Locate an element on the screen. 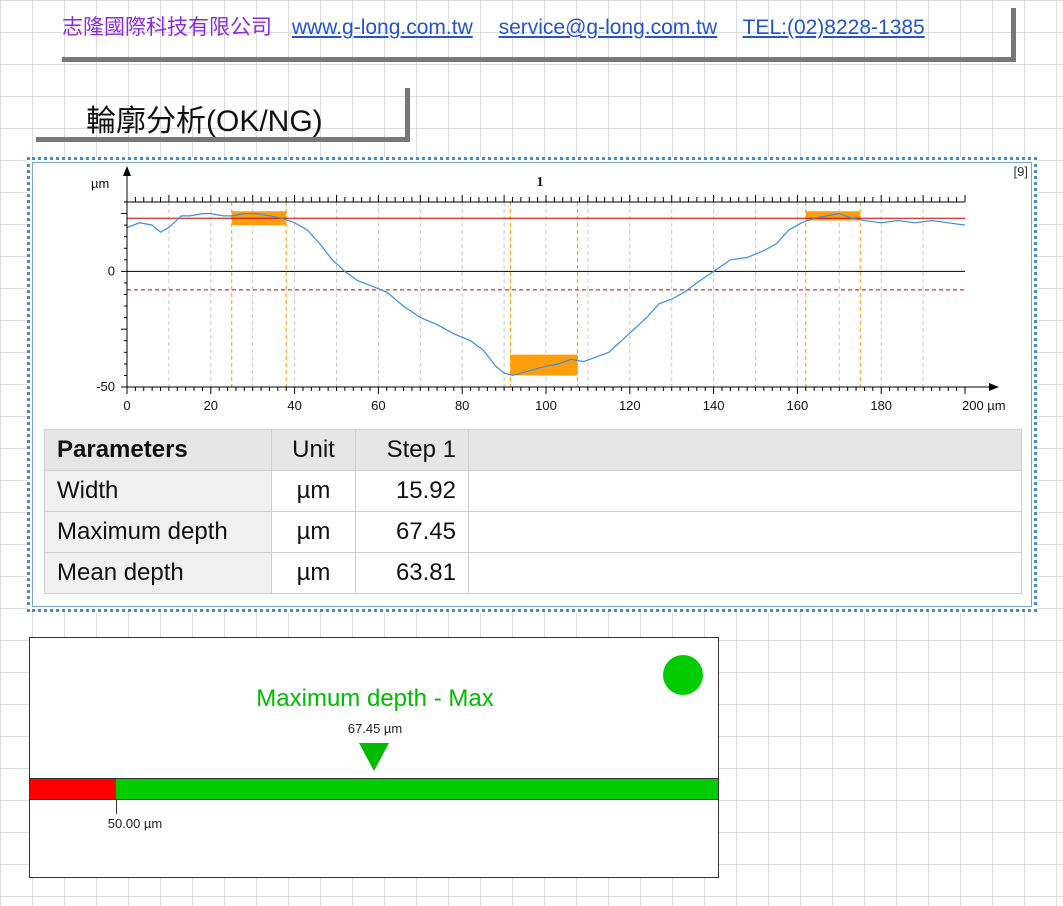 The image size is (1063, 906). param-value: 15.92 is located at coordinates (412, 491).